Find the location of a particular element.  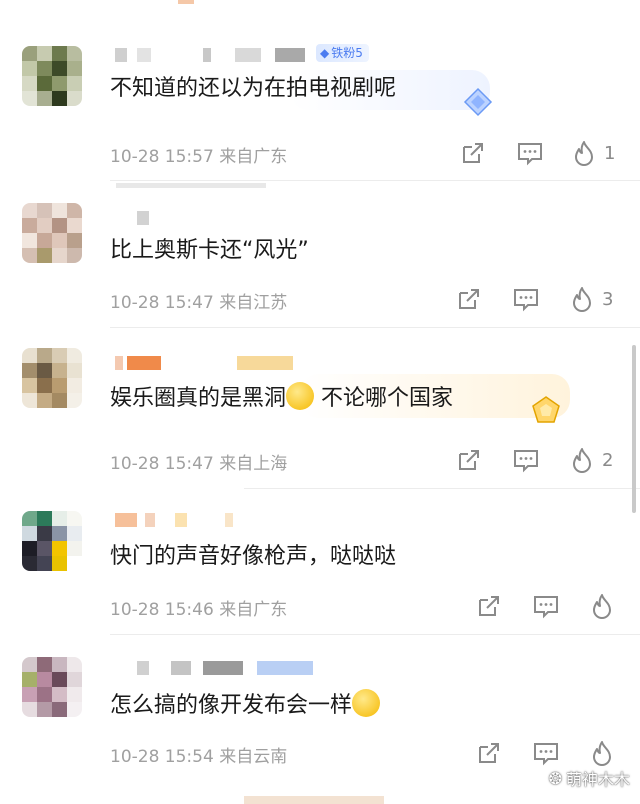

diamond-icon: ◆ is located at coordinates (325, 53).